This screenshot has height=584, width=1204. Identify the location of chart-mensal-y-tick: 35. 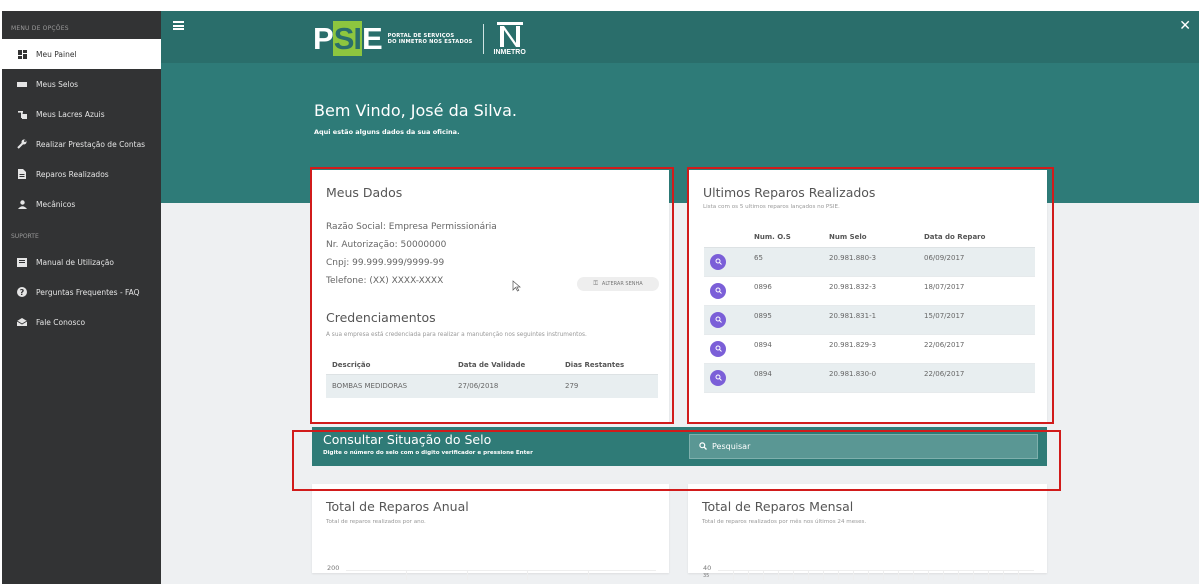
(706, 576).